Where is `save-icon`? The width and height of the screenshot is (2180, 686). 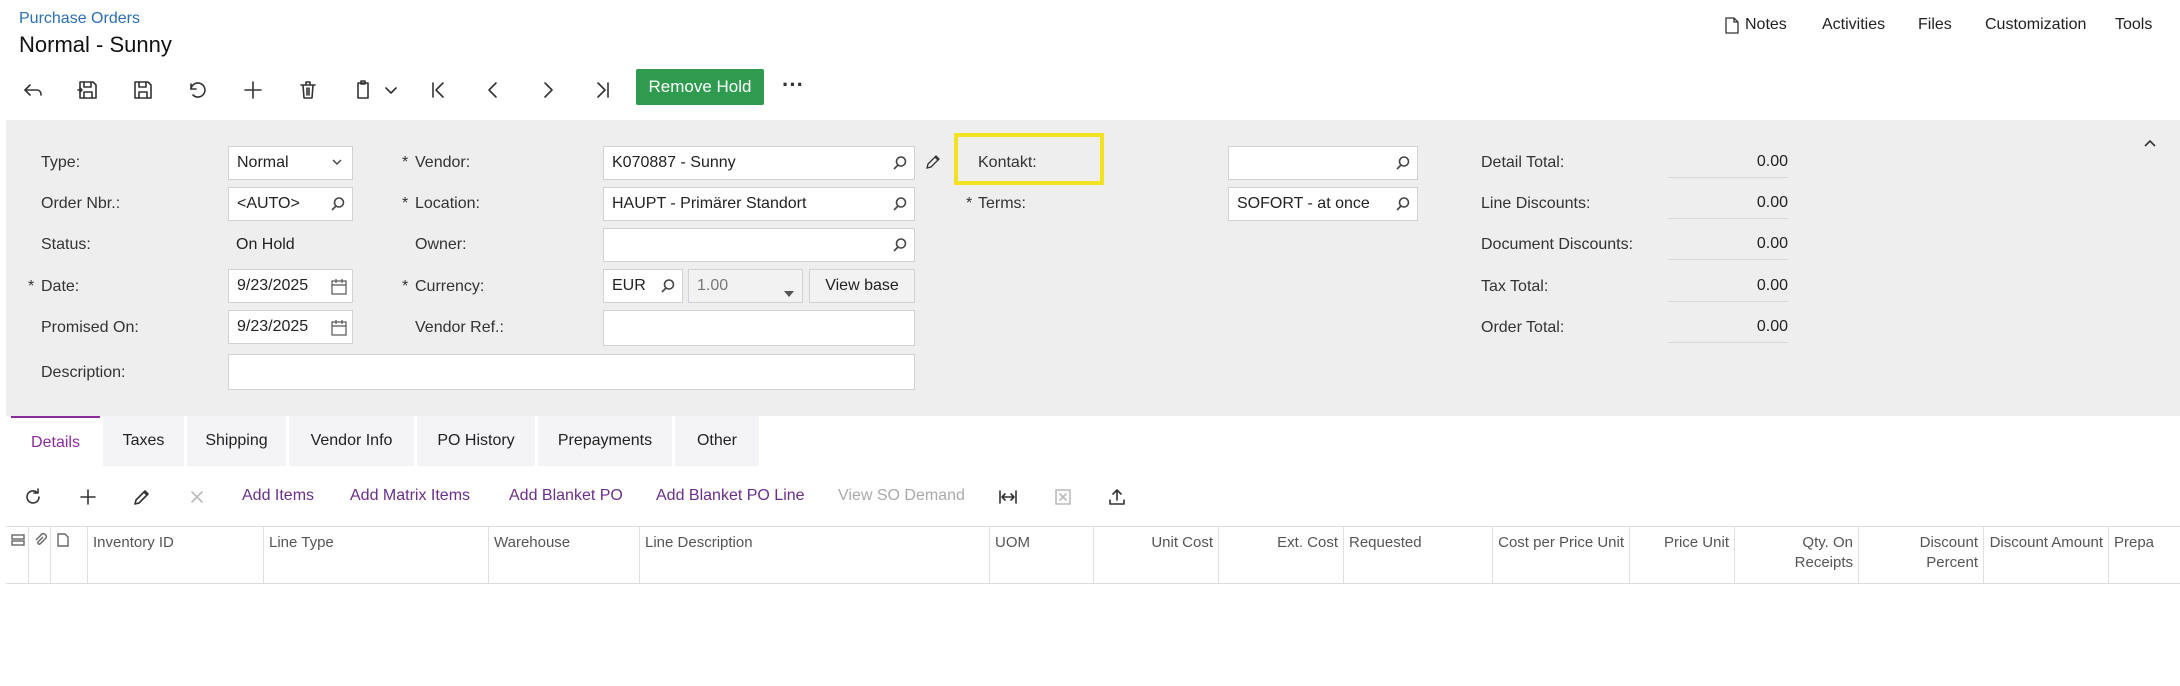 save-icon is located at coordinates (143, 90).